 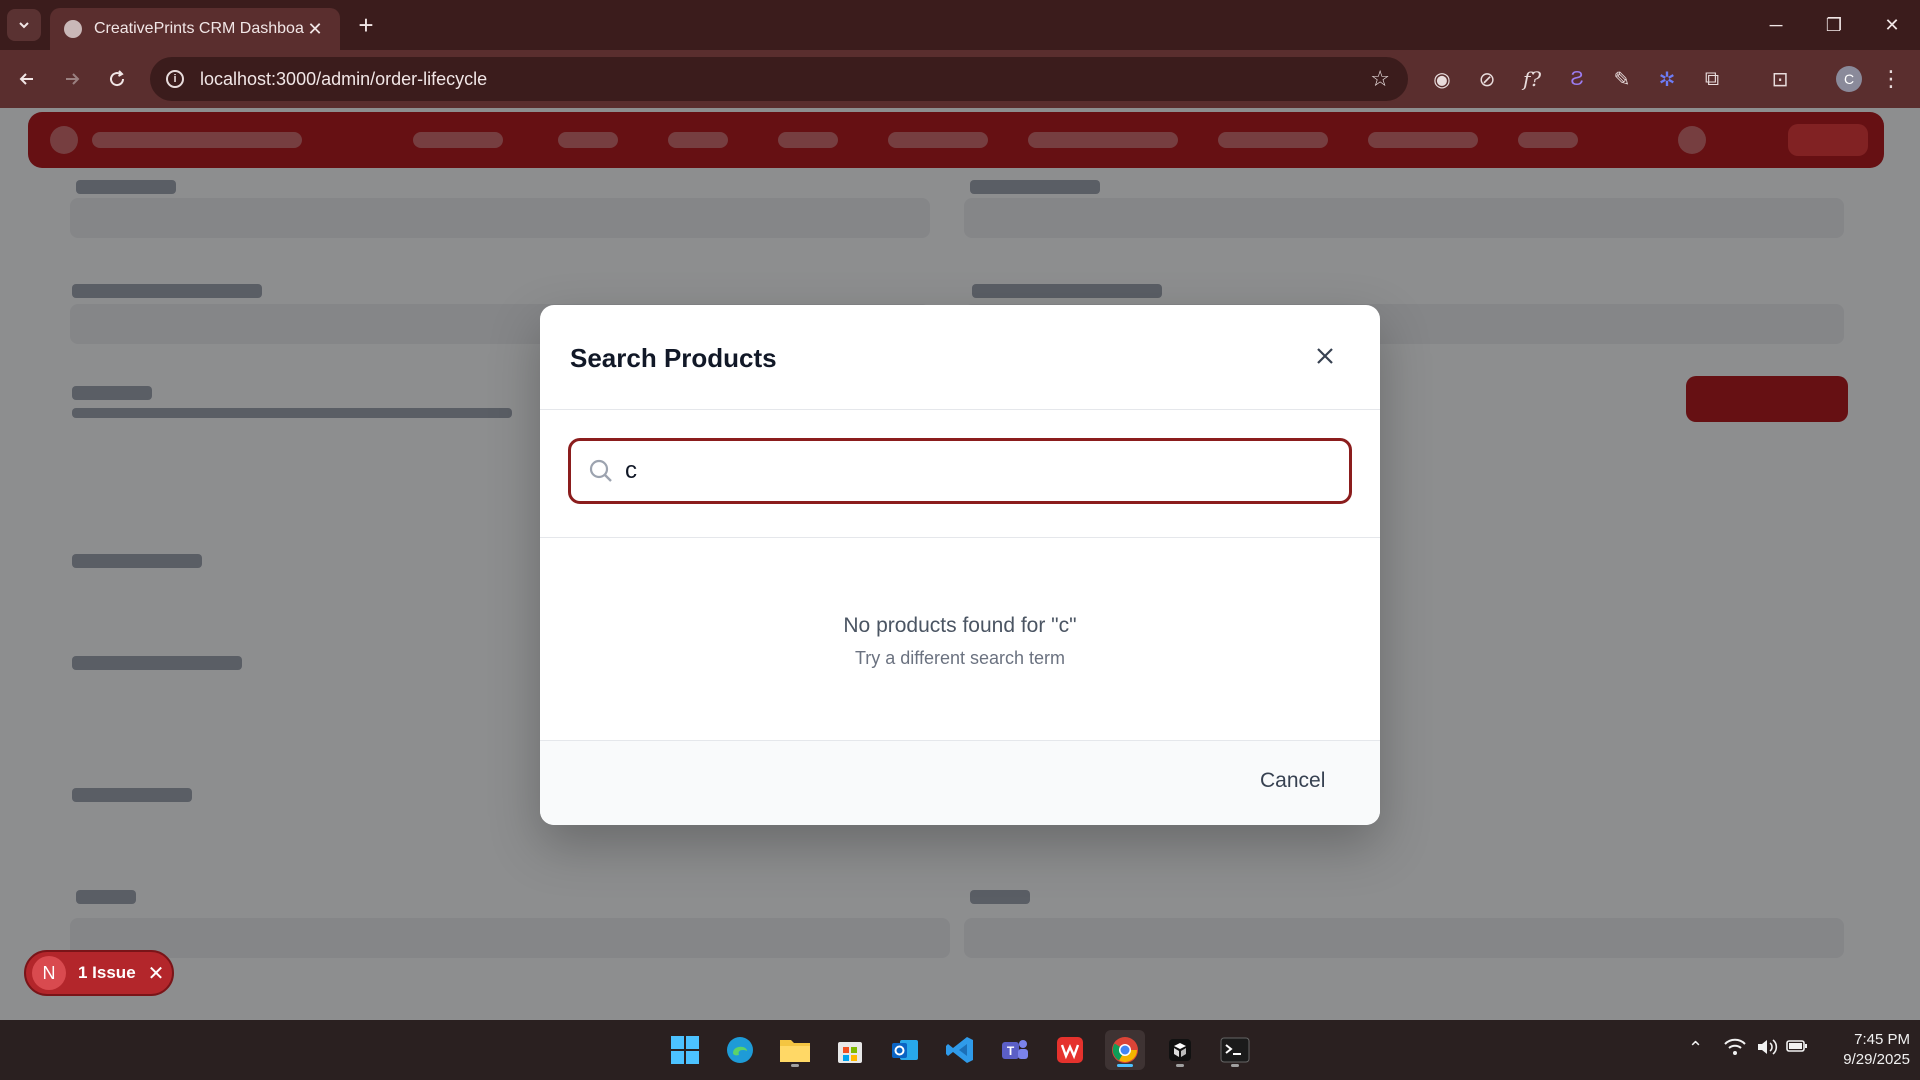 What do you see at coordinates (1577, 79) in the screenshot?
I see `s-extension-icon: Ƨ` at bounding box center [1577, 79].